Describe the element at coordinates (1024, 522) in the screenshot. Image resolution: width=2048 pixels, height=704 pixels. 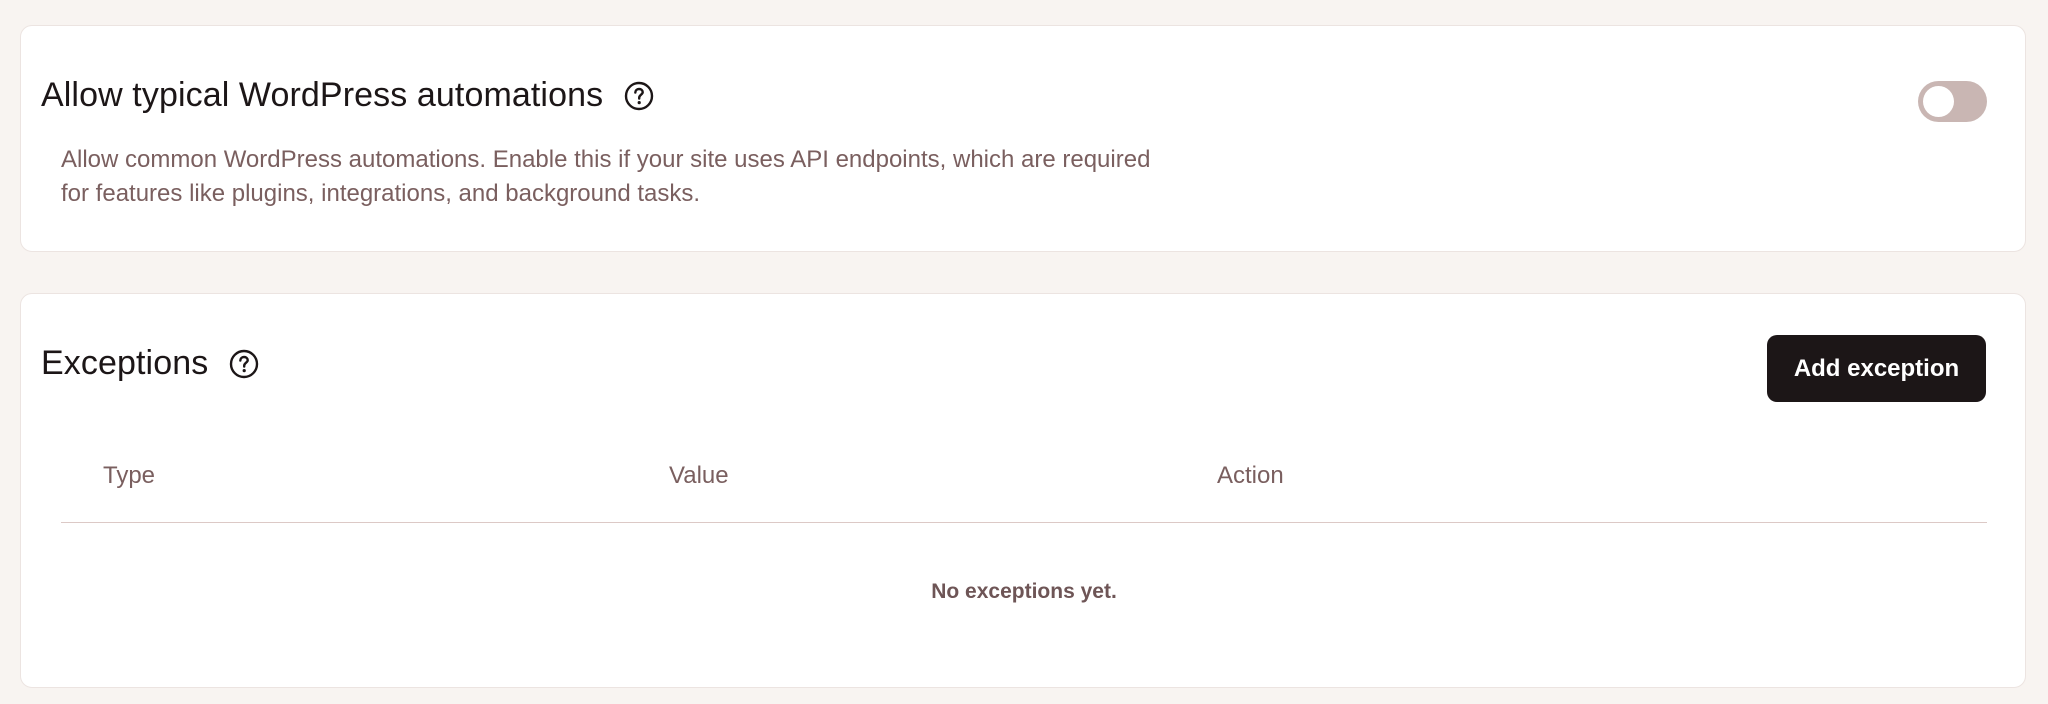
I see `table-header-divider` at that location.